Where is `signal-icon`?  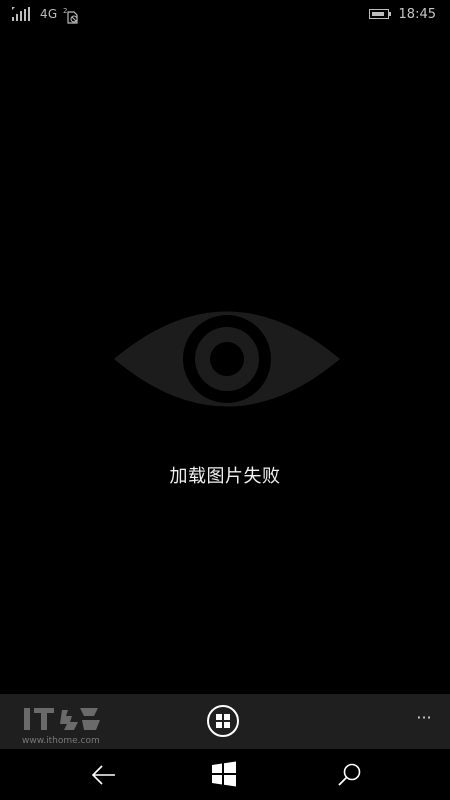
signal-icon is located at coordinates (23, 14).